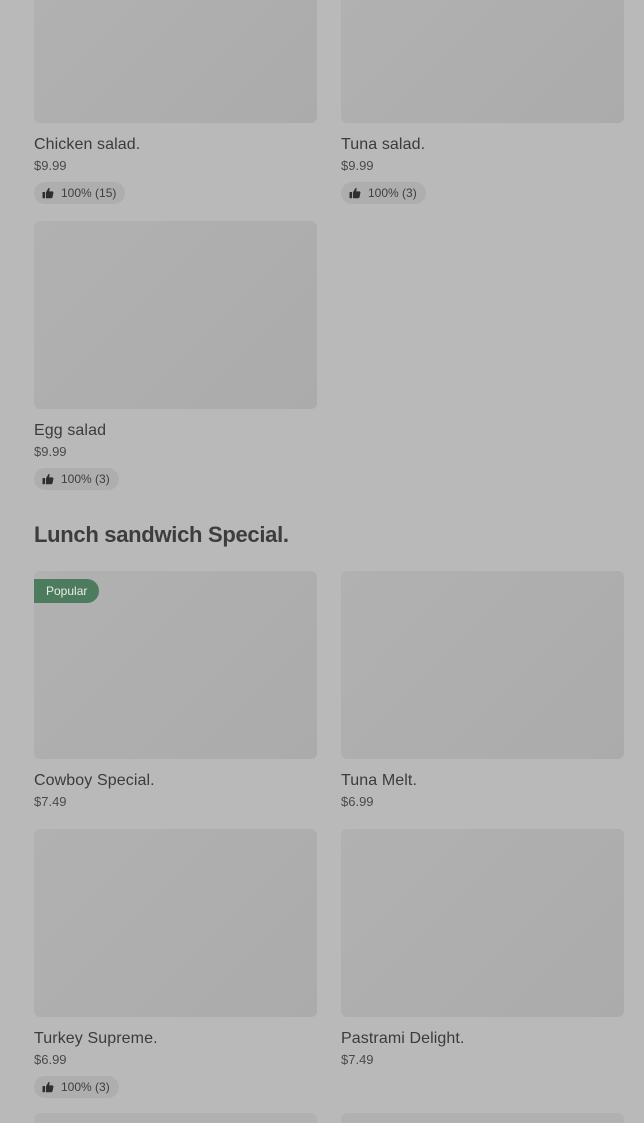 This screenshot has height=1123, width=644. I want to click on menu-item-name: Tuna Melt., so click(379, 780).